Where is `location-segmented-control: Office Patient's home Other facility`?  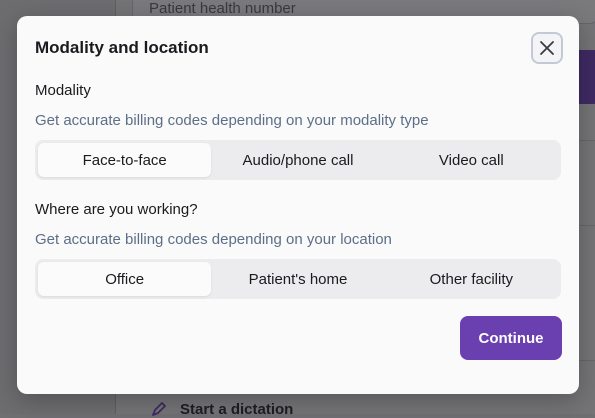
location-segmented-control: Office Patient's home Other facility is located at coordinates (298, 279).